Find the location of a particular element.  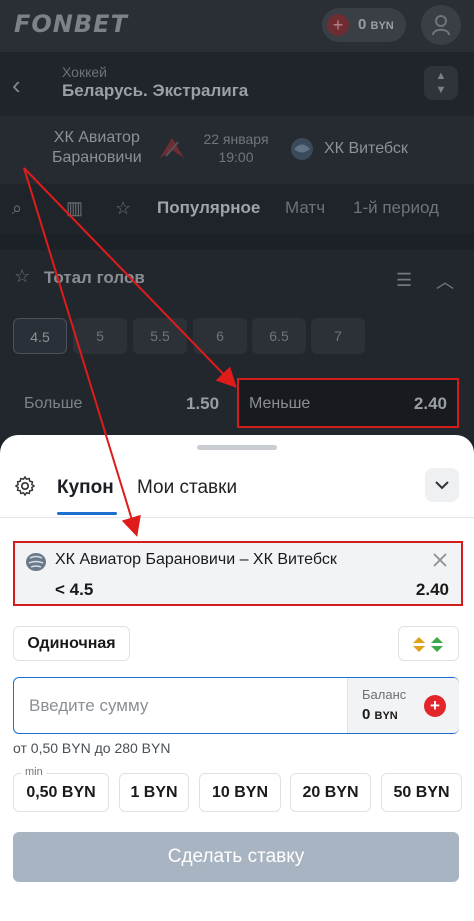

min-label: min is located at coordinates (34, 772).